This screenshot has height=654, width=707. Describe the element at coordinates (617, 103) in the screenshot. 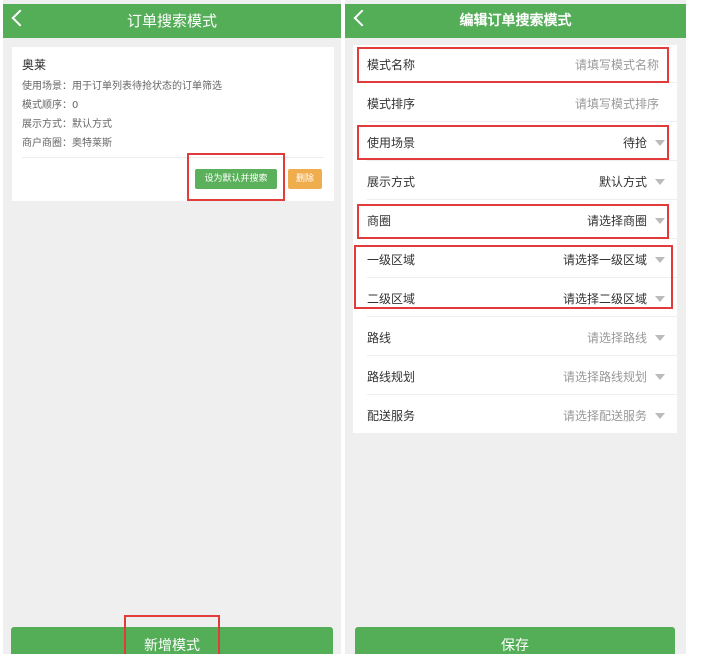

I see `mode-order-input: 请填写模式排序` at that location.